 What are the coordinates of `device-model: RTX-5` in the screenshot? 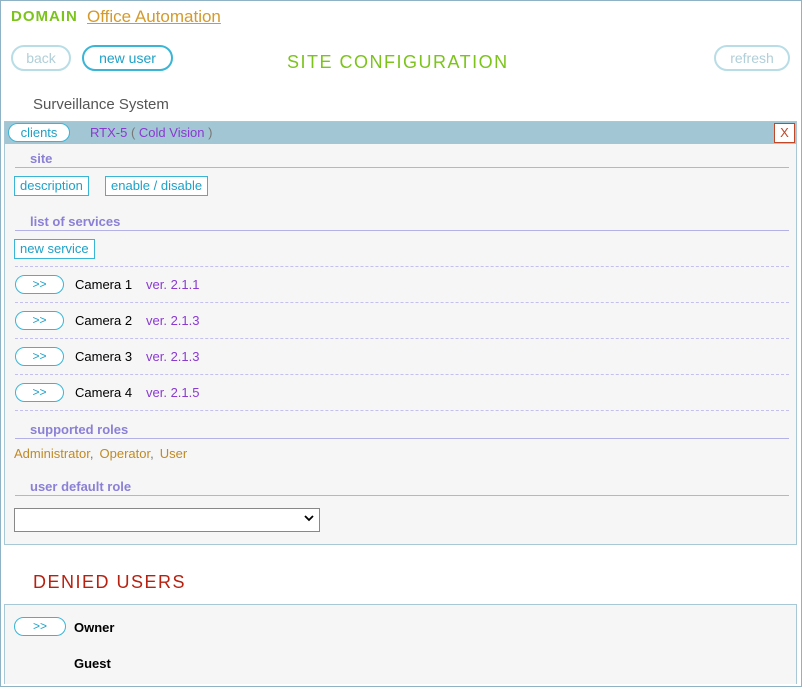 It's located at (109, 132).